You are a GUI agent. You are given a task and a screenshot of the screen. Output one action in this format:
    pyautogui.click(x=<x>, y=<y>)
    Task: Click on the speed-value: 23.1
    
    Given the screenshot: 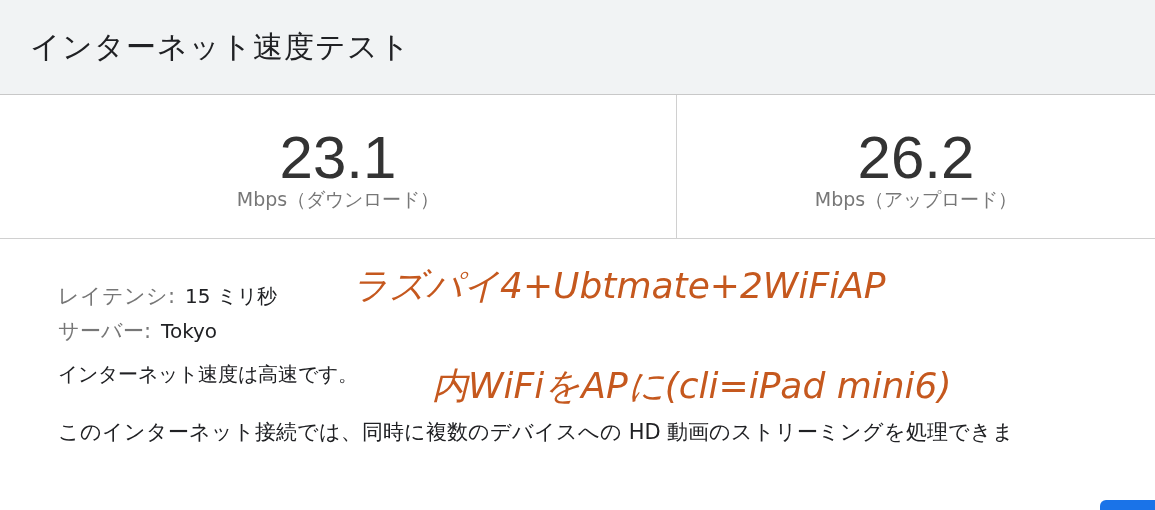 What is the action you would take?
    pyautogui.click(x=338, y=157)
    